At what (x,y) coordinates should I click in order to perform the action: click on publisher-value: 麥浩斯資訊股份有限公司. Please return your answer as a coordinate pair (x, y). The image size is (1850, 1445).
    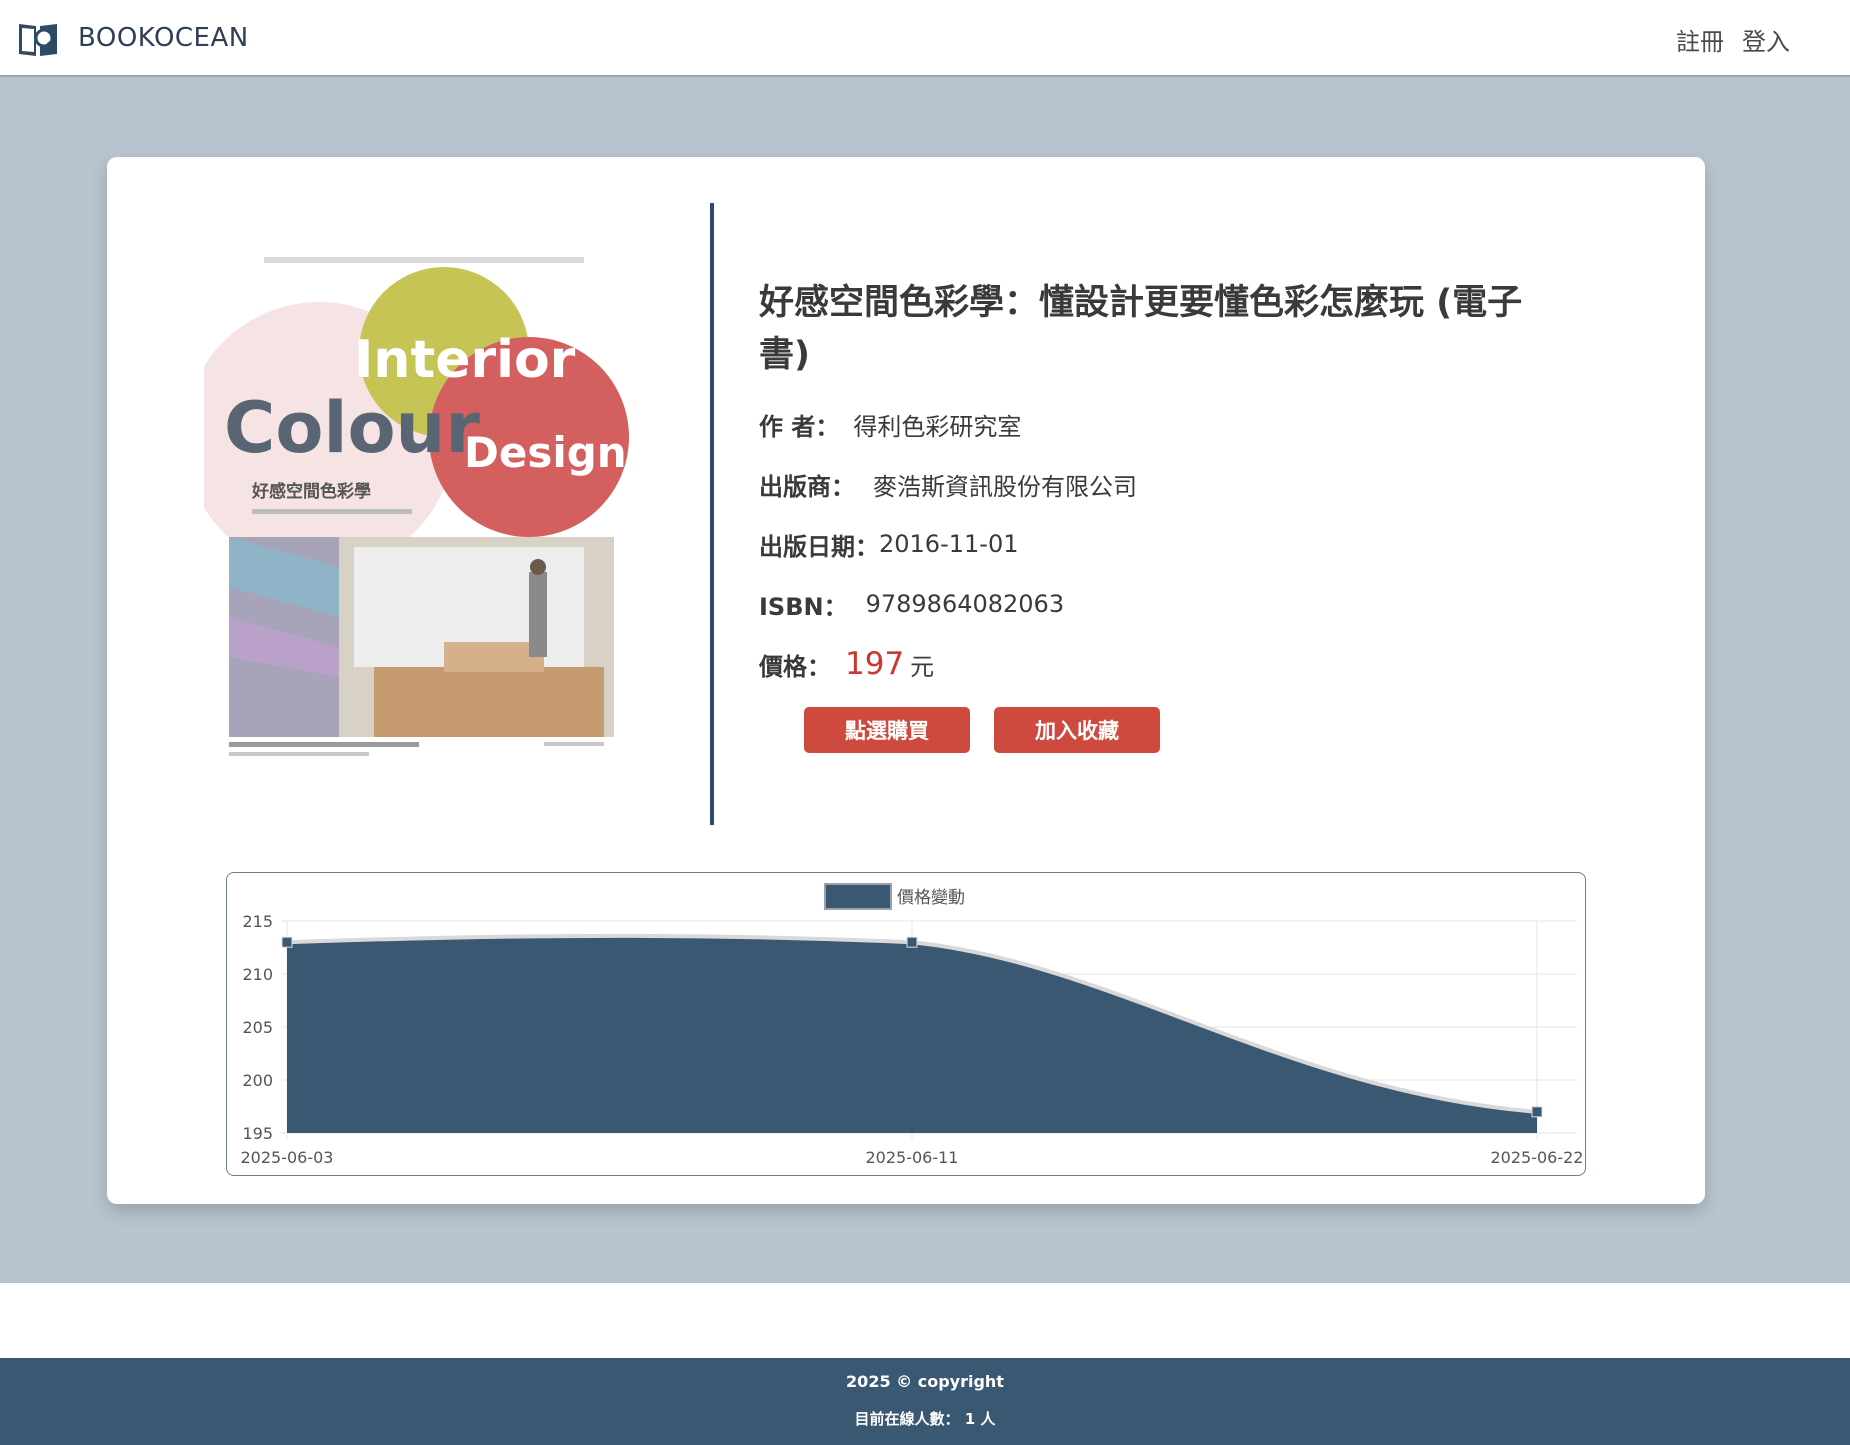
    Looking at the image, I should click on (1005, 486).